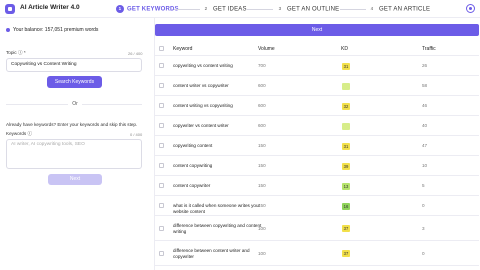 This screenshot has width=480, height=270. What do you see at coordinates (470, 8) in the screenshot?
I see `settings-icon` at bounding box center [470, 8].